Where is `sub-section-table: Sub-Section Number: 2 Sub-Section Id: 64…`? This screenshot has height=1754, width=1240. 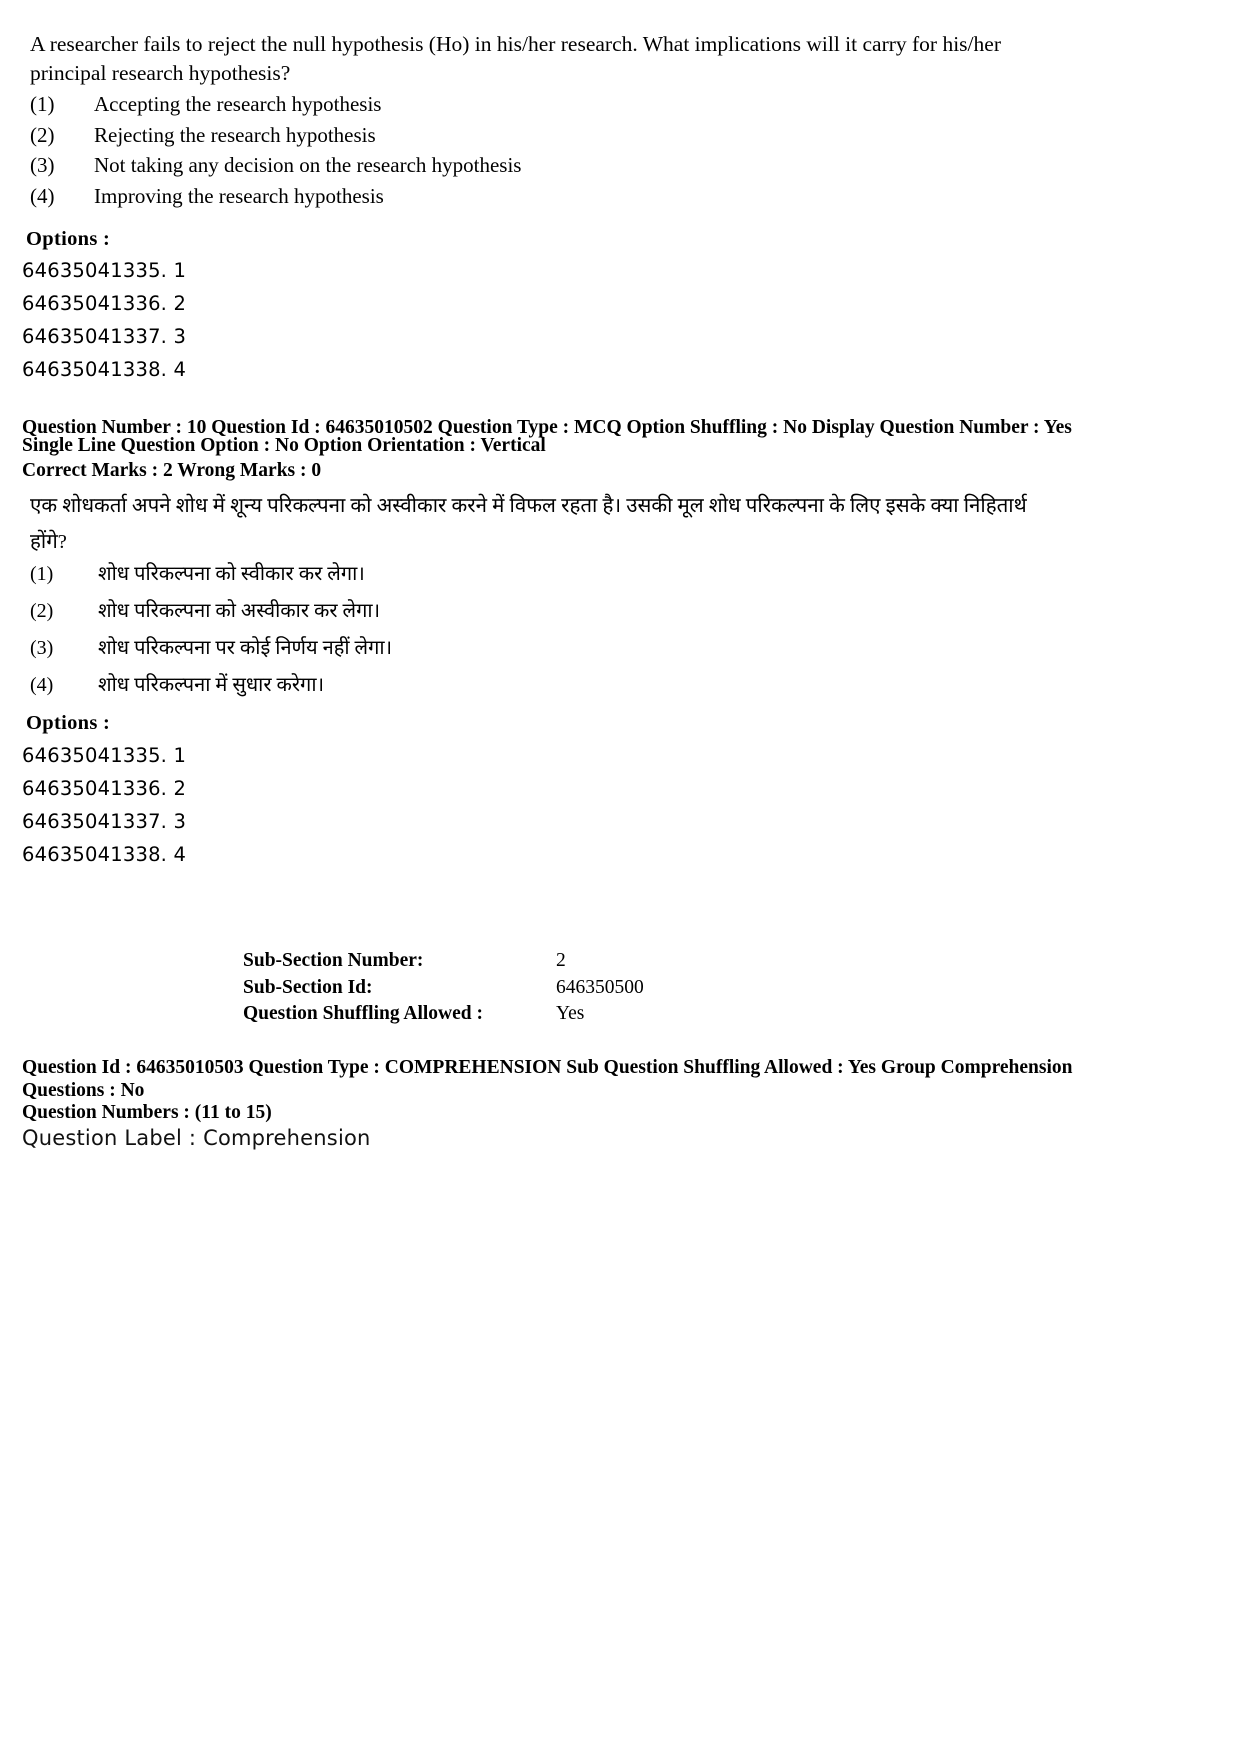 sub-section-table: Sub-Section Number: 2 Sub-Section Id: 64… is located at coordinates (443, 988).